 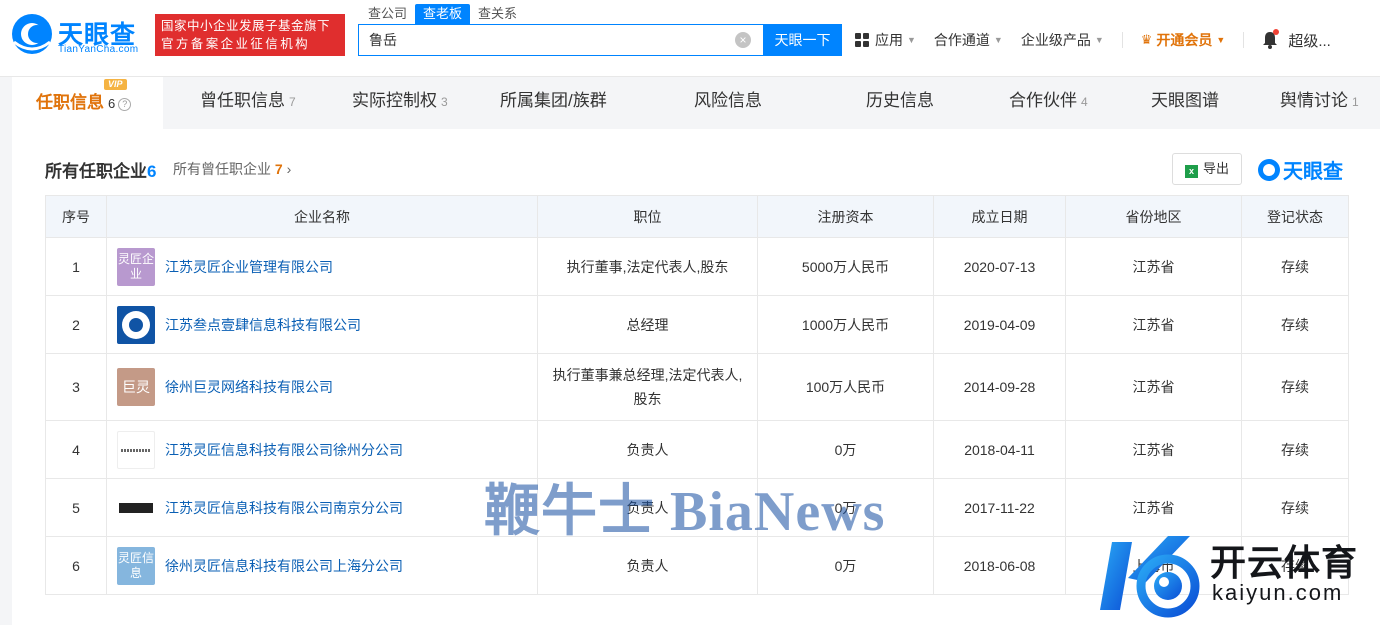 What do you see at coordinates (387, 14) in the screenshot?
I see `search-tab-company: 查公司` at bounding box center [387, 14].